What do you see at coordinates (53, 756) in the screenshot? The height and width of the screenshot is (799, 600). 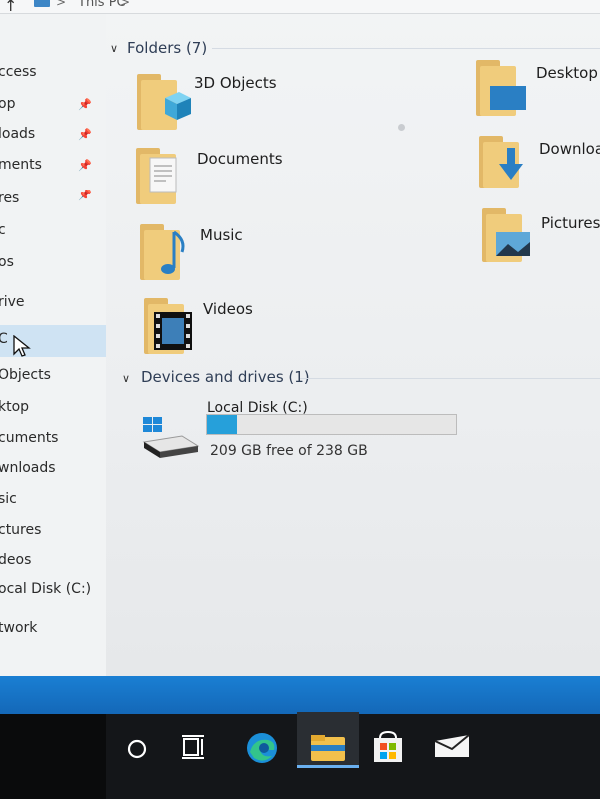 I see `taskbar-bezel` at bounding box center [53, 756].